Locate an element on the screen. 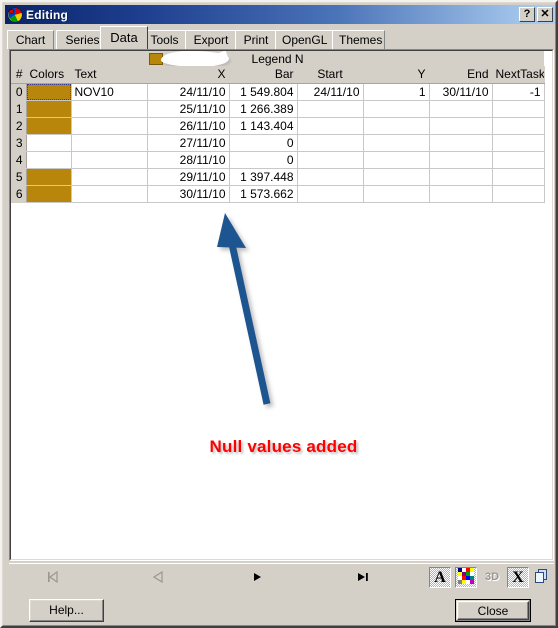  cell-x: 24/11/10 is located at coordinates (188, 92).